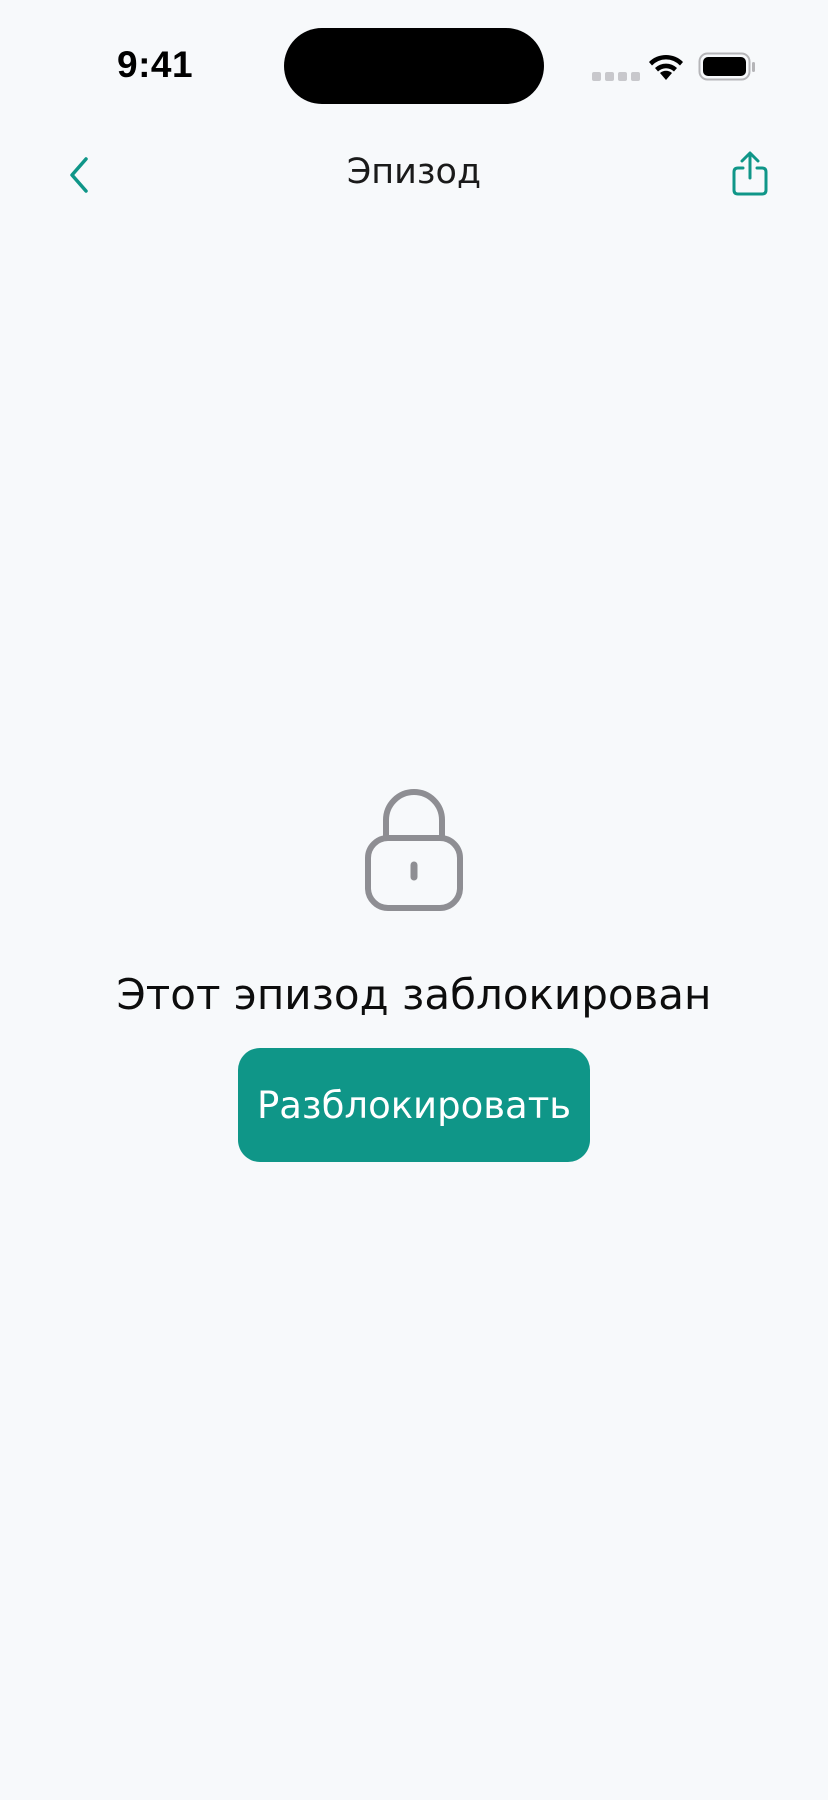 The image size is (828, 1800). What do you see at coordinates (414, 994) in the screenshot?
I see `locked-message: Этот эпизод заблокирован` at bounding box center [414, 994].